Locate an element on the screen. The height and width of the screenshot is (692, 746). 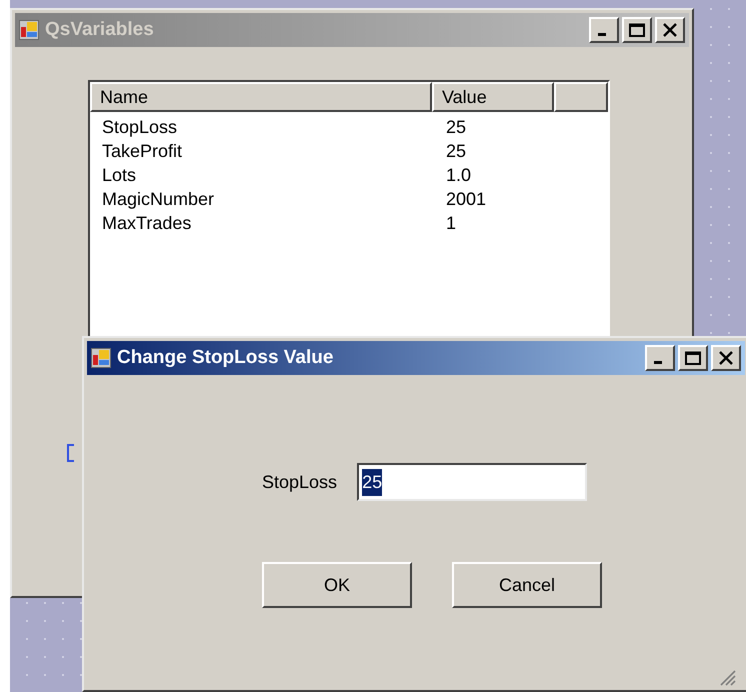
table-cell-text: MaxTrades is located at coordinates (146, 223).